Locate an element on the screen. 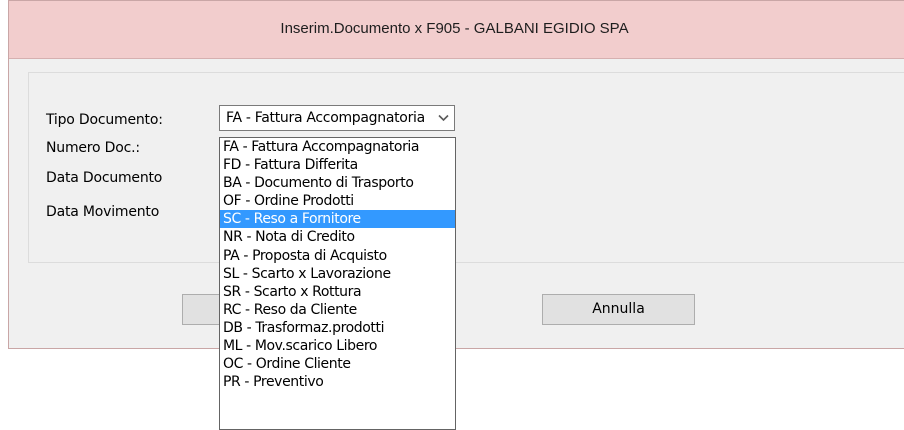  dropdown-option: RC - Reso da Cliente is located at coordinates (337, 310).